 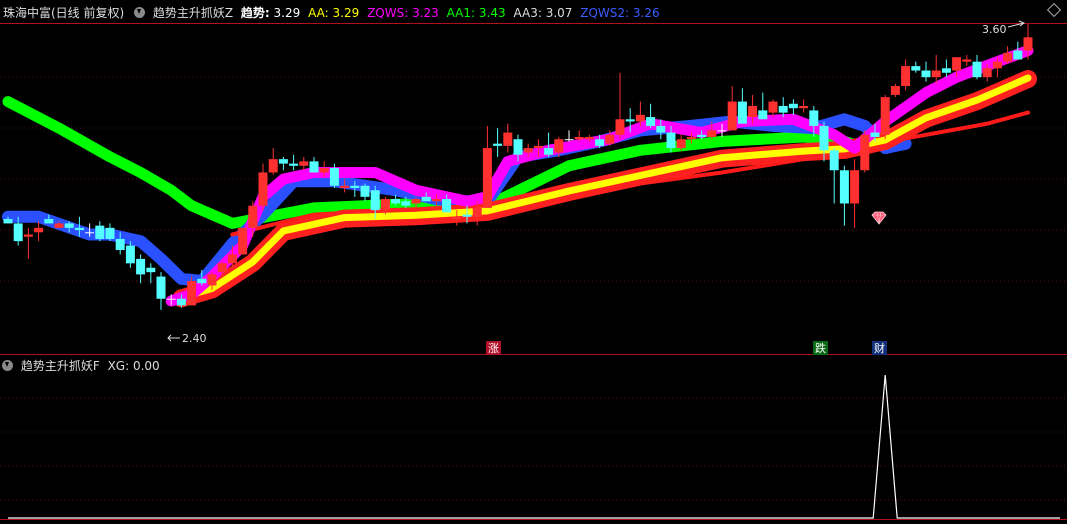 What do you see at coordinates (60, 366) in the screenshot?
I see `lower-indicator-name: 趋势主升抓妖F` at bounding box center [60, 366].